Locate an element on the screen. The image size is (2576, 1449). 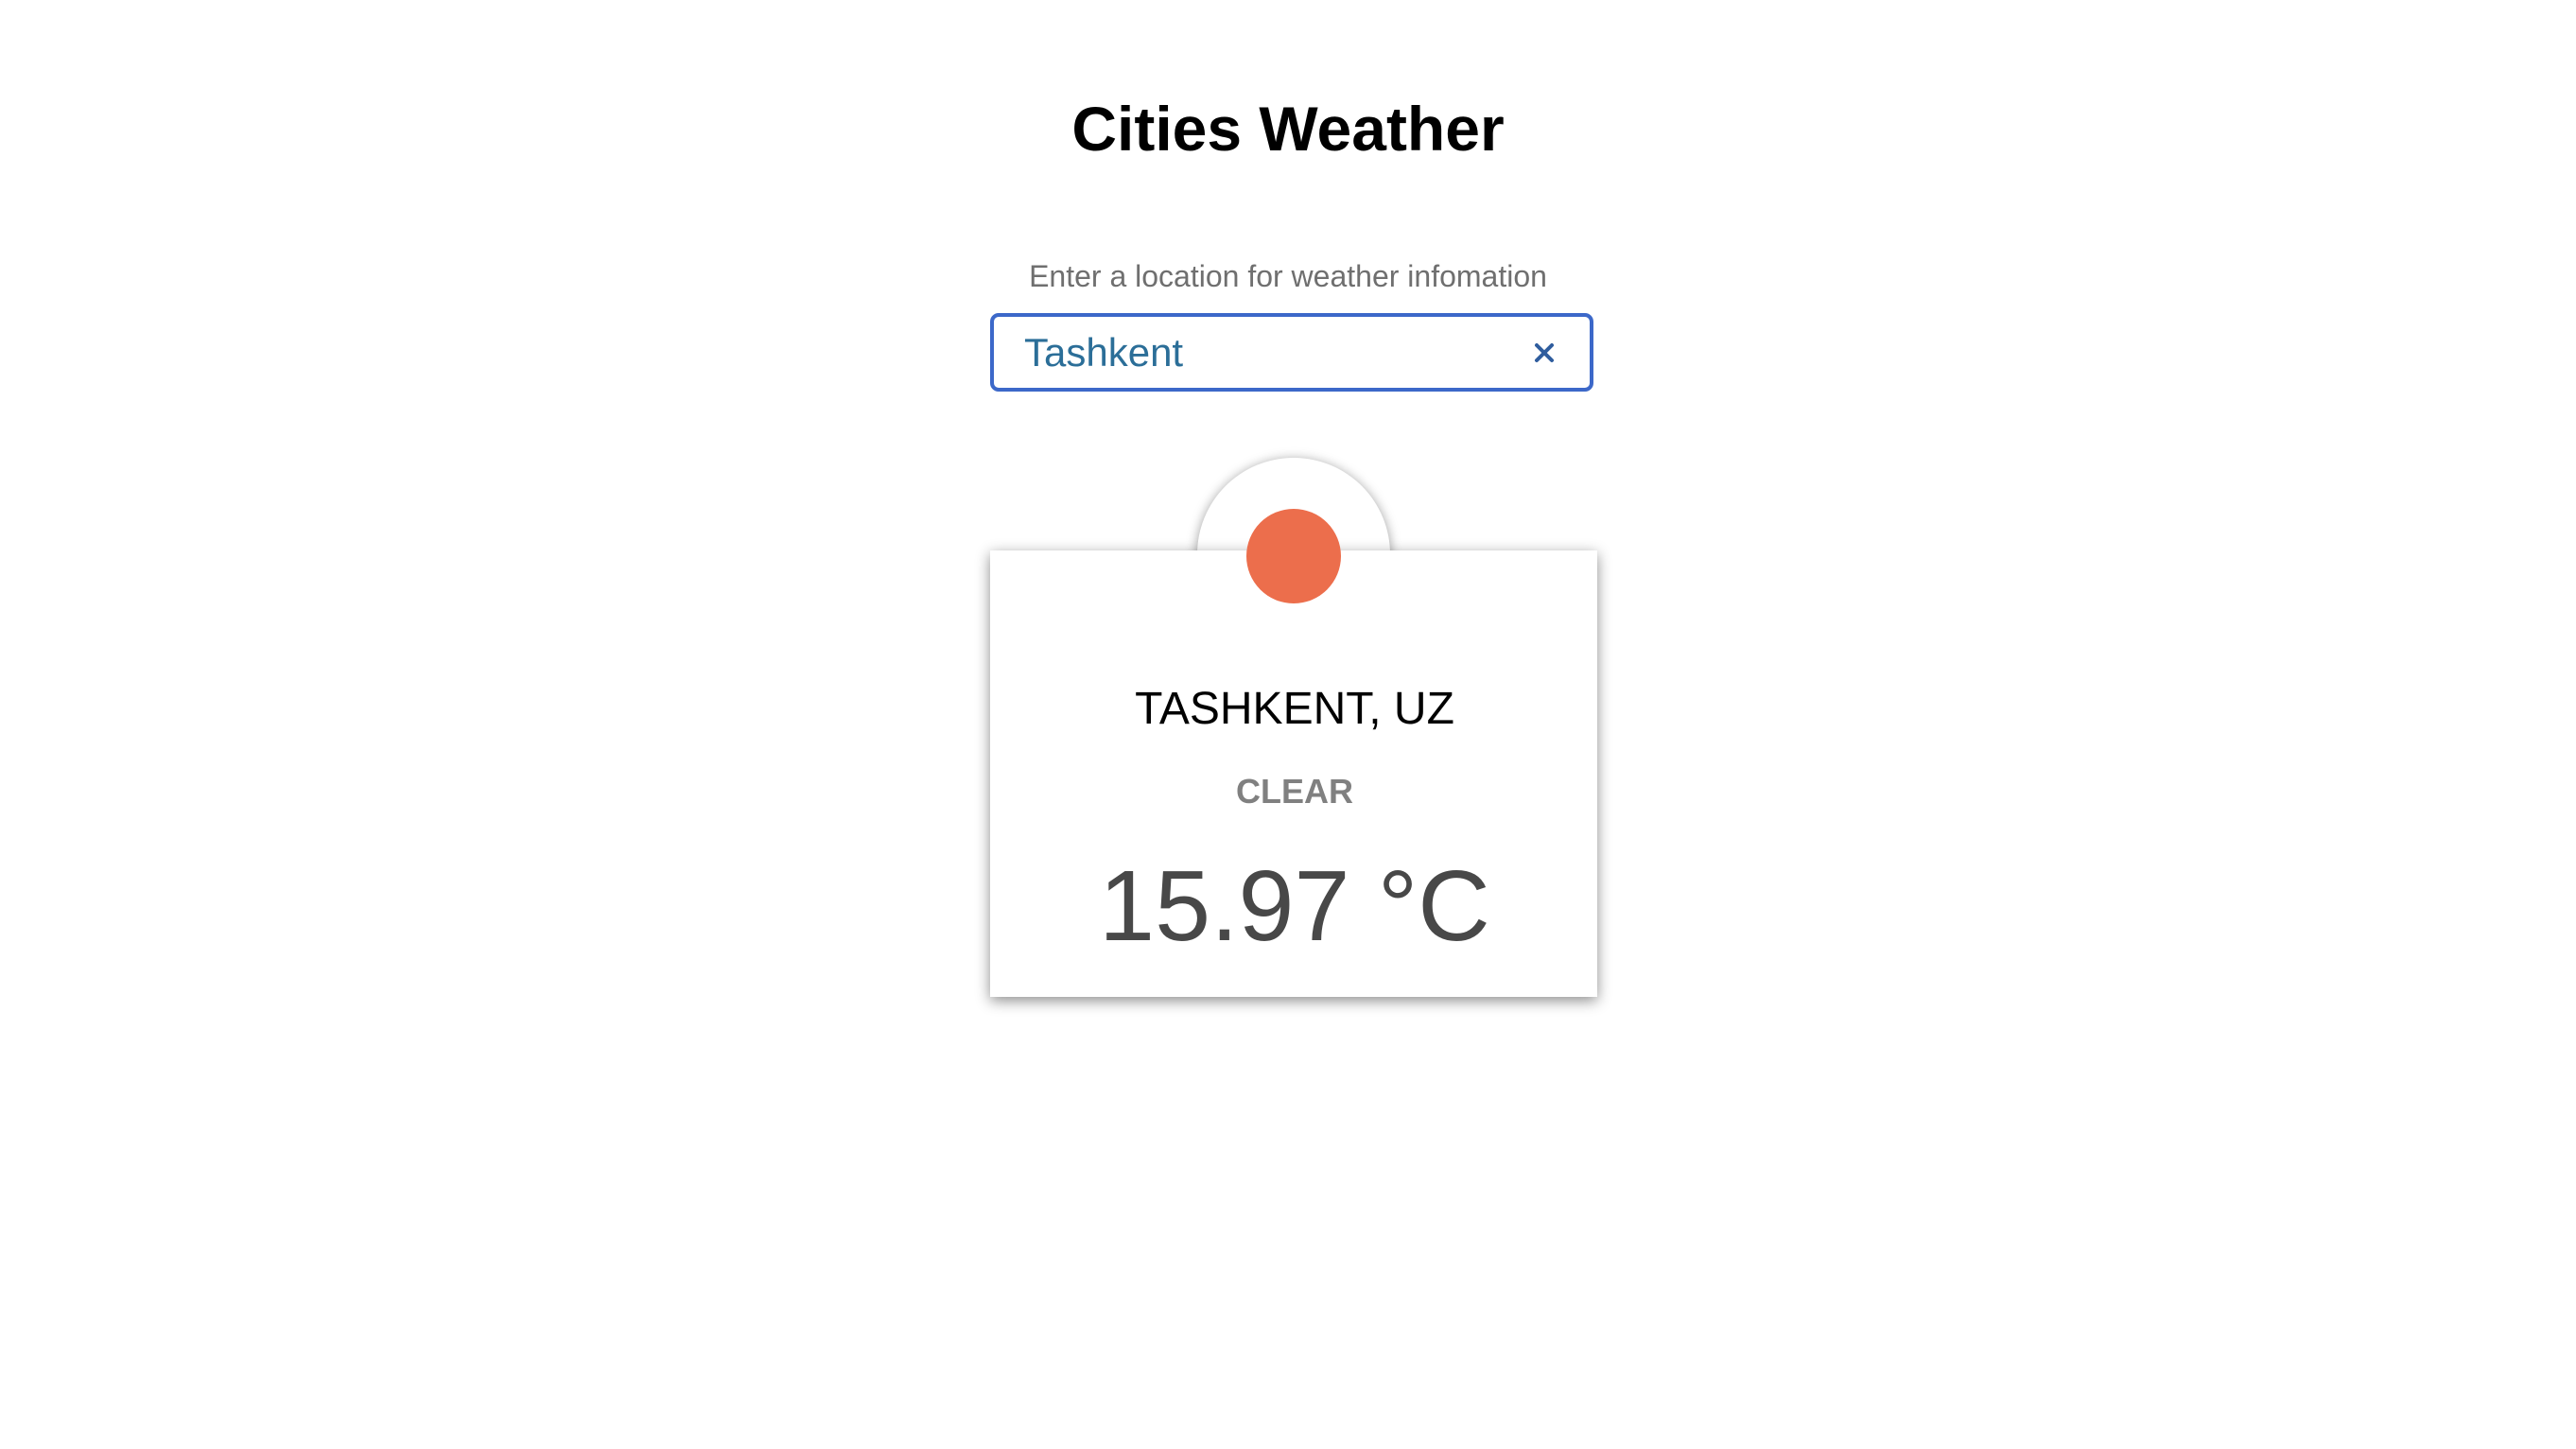
location-search-input is located at coordinates (1270, 352).